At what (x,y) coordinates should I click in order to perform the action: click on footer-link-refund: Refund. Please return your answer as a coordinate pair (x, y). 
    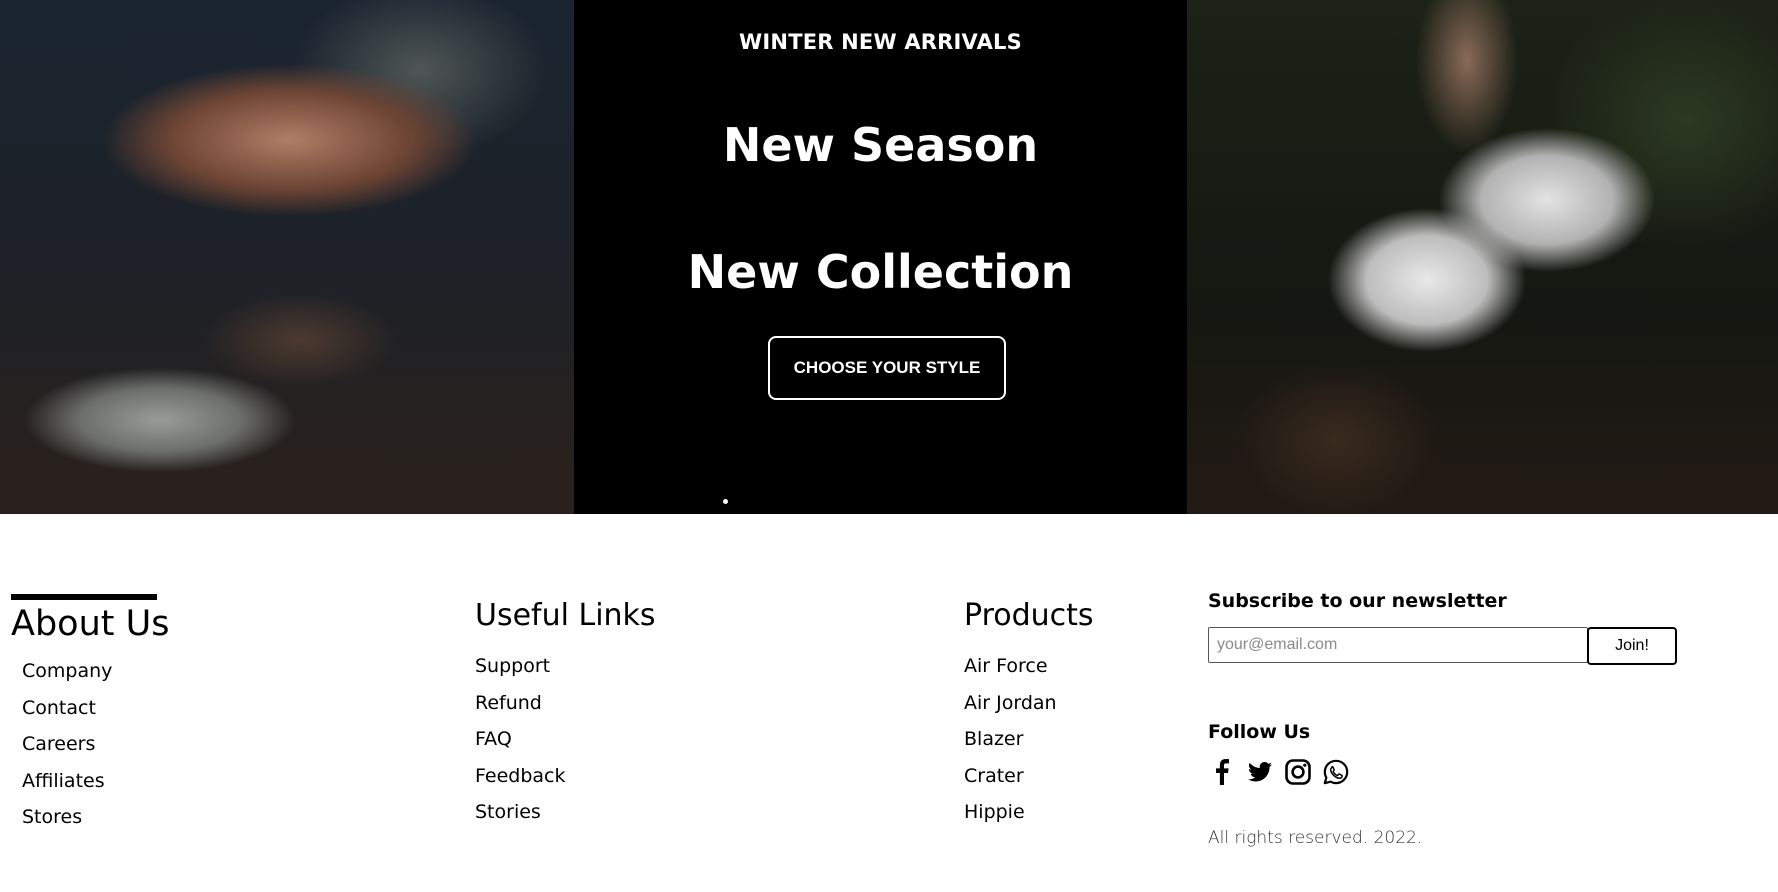
    Looking at the image, I should click on (520, 710).